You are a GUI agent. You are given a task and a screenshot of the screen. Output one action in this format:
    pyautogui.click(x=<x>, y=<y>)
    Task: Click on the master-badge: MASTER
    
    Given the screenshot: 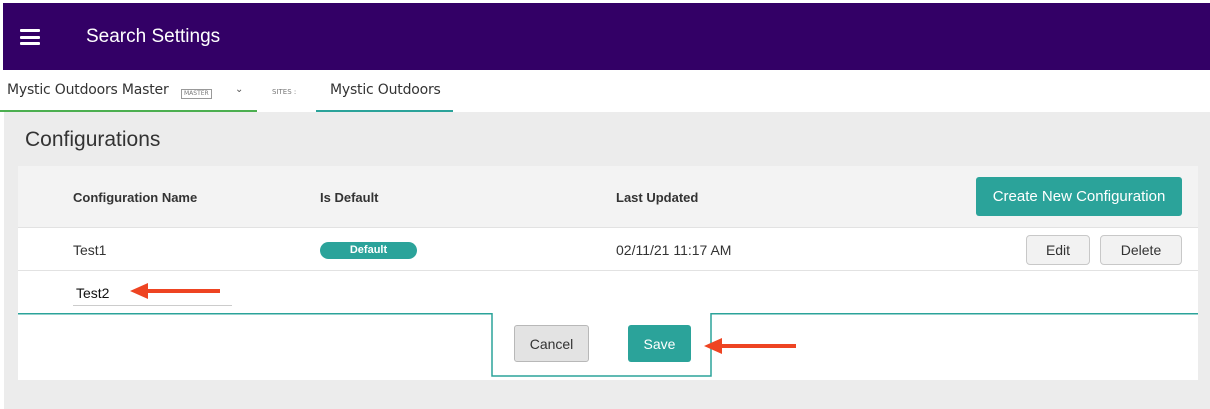 What is the action you would take?
    pyautogui.click(x=196, y=94)
    